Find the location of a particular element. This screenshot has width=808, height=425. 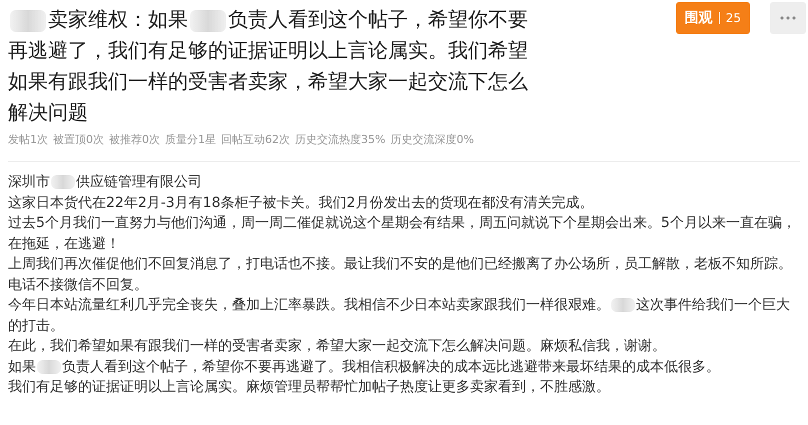

paragraph: 这家日本货代在22年2月-3月有18条柜子被卡关。我们2月份发出去的货现在都没有清关完成。 is located at coordinates (301, 203).